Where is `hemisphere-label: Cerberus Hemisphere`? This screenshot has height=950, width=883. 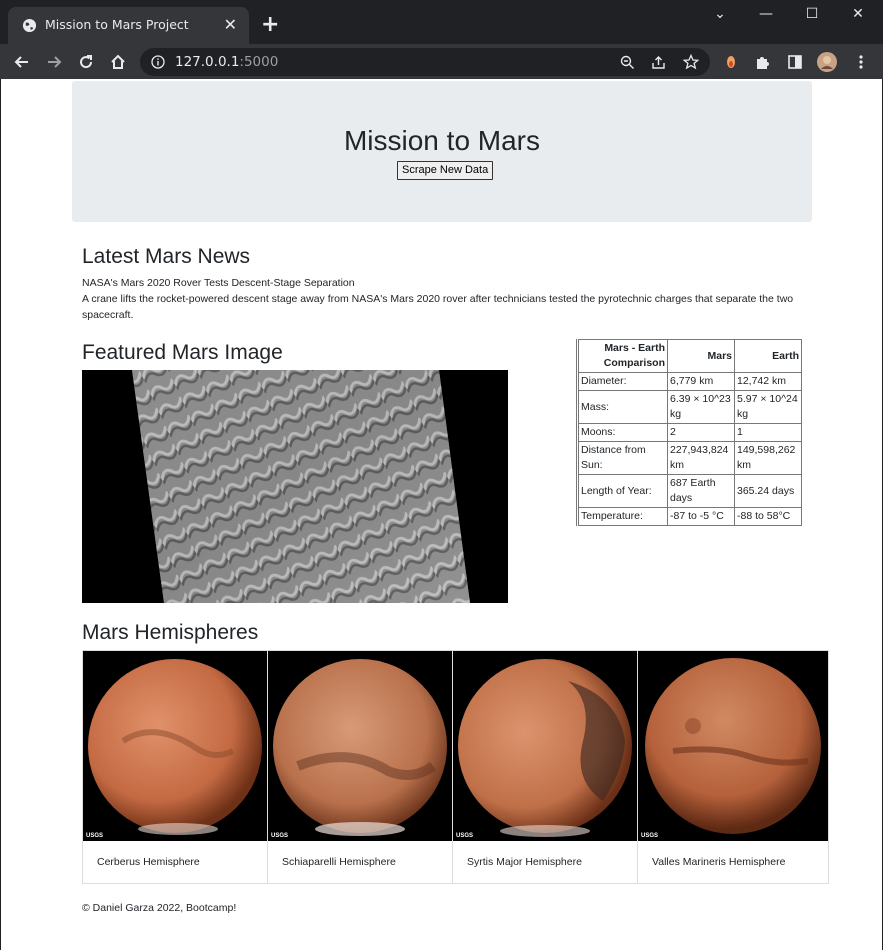 hemisphere-label: Cerberus Hemisphere is located at coordinates (148, 862).